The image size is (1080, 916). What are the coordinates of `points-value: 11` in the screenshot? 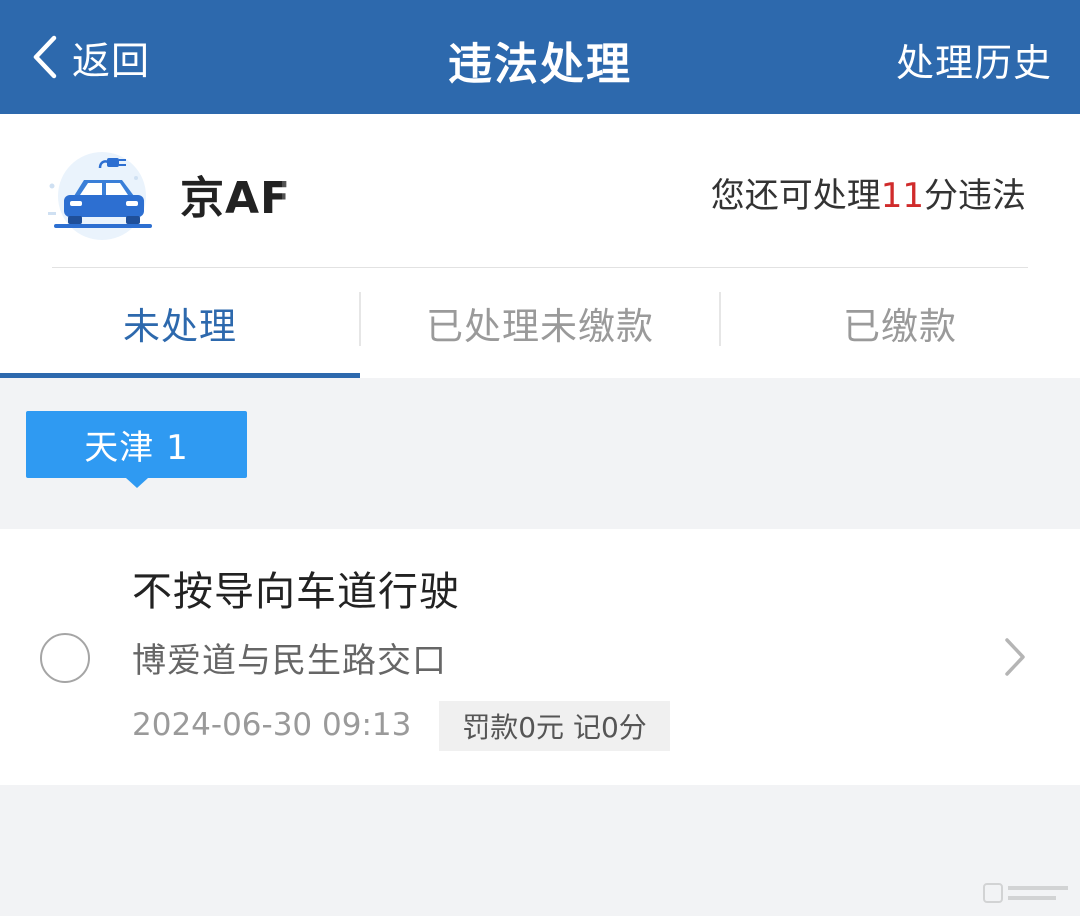 It's located at (902, 196).